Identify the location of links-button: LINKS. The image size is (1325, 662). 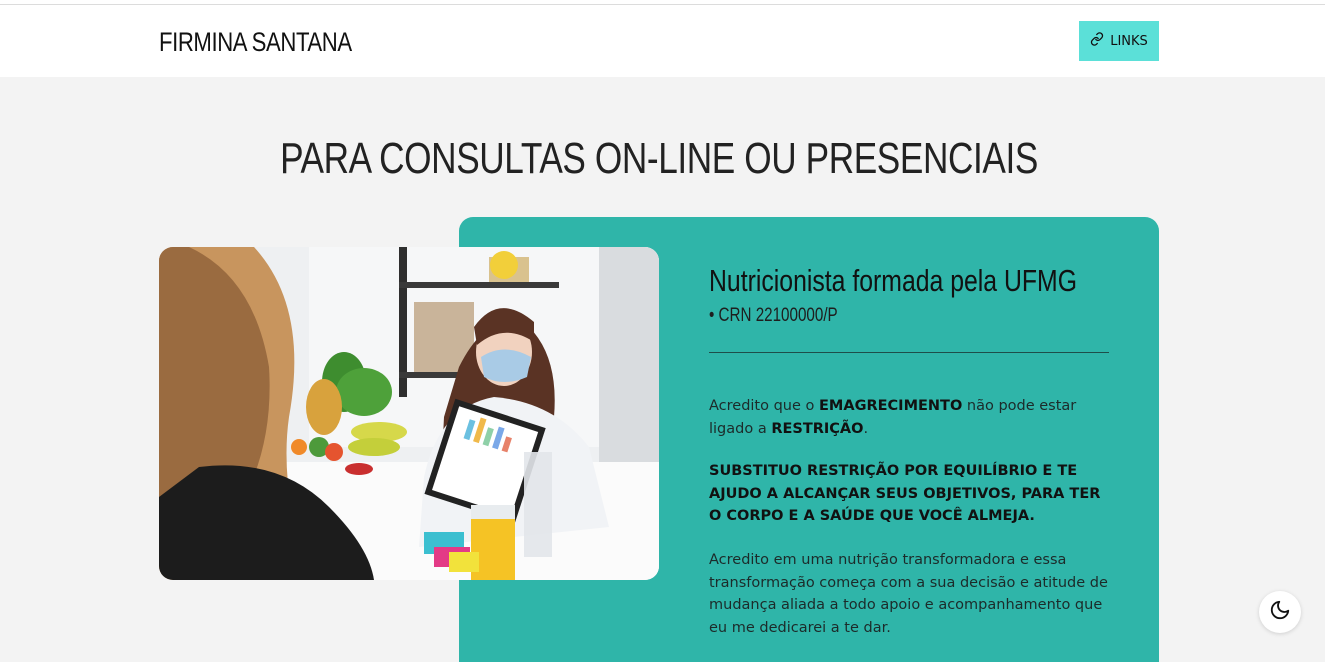
(1119, 41).